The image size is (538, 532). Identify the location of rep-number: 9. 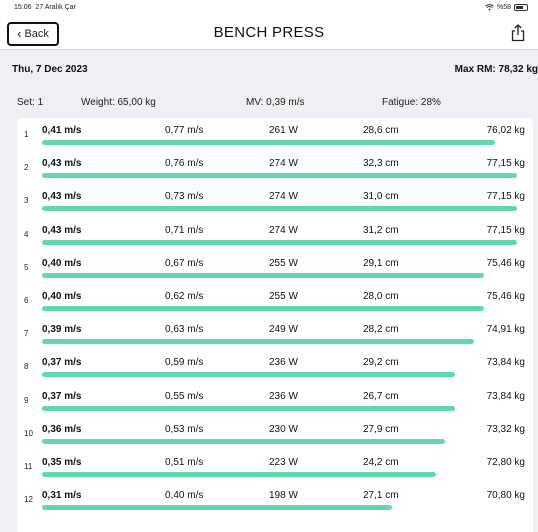
(26, 400).